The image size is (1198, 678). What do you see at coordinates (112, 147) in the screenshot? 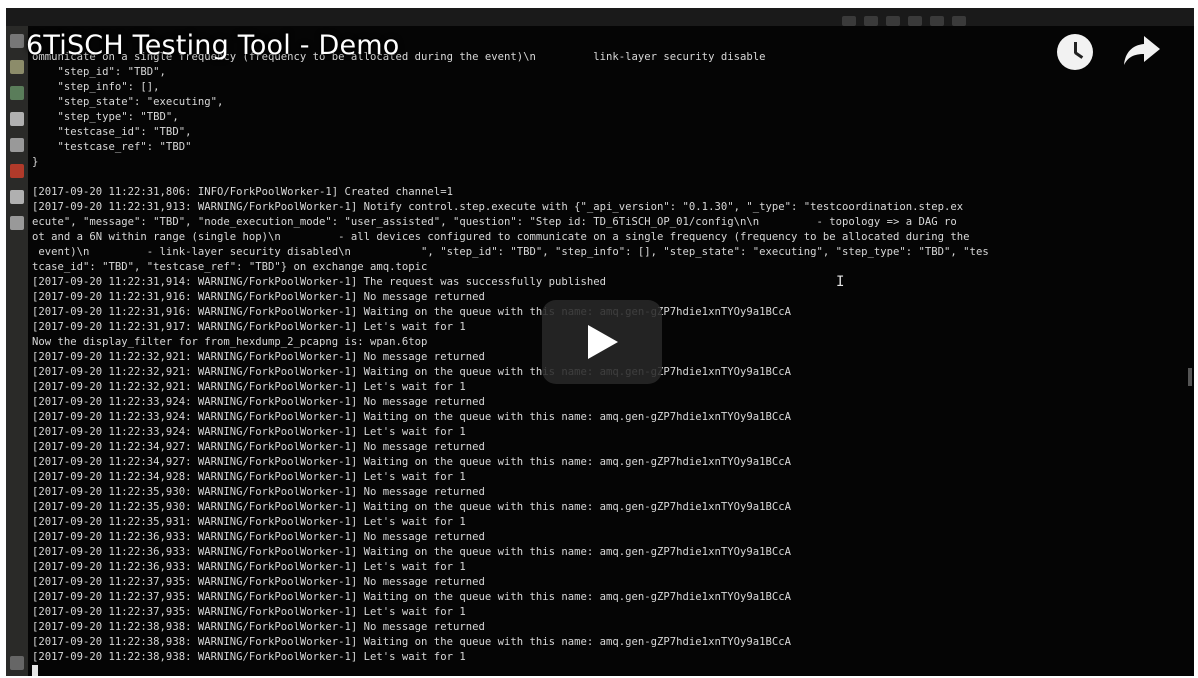
I see `terminal-line: "testcase_ref": "TBD"` at bounding box center [112, 147].